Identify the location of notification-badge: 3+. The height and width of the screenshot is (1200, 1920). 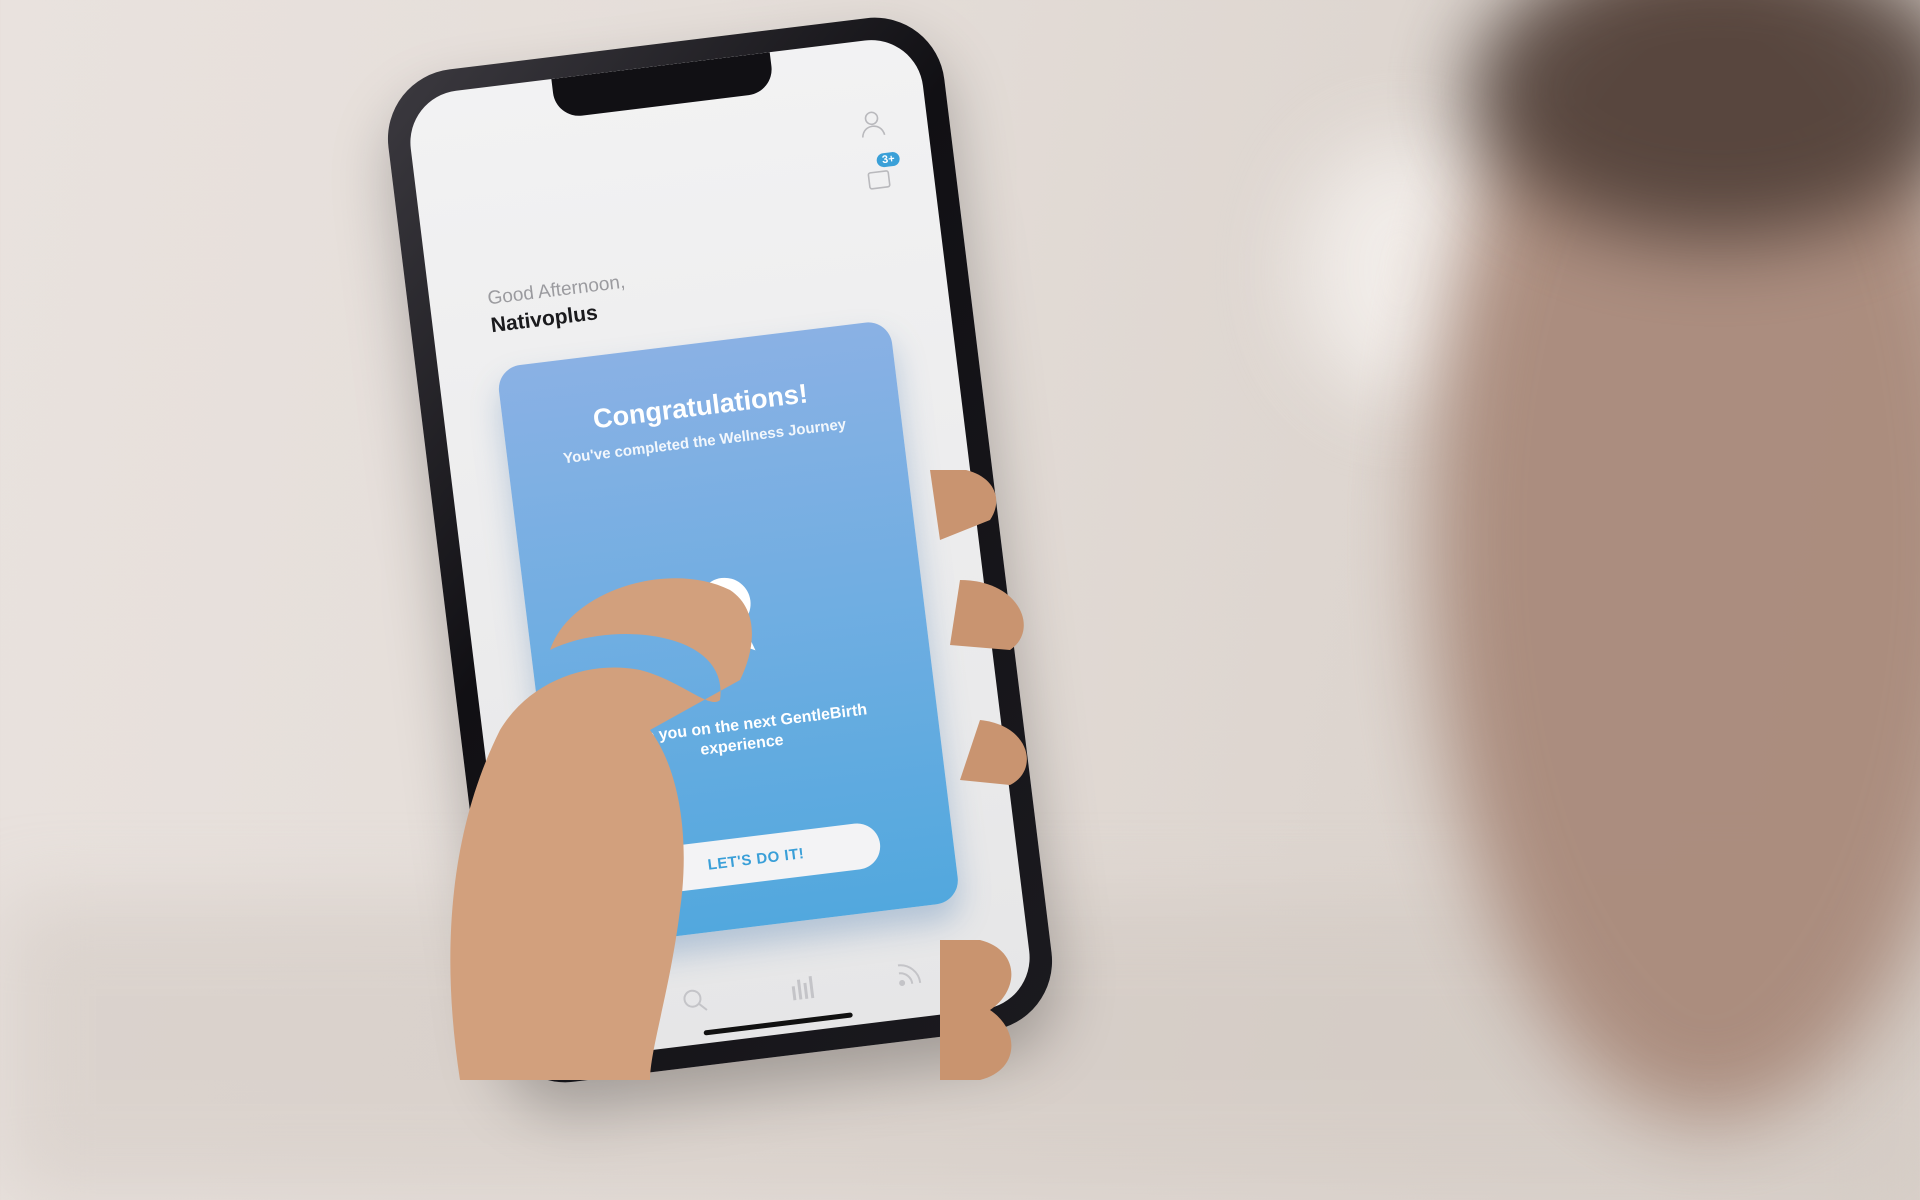
(888, 159).